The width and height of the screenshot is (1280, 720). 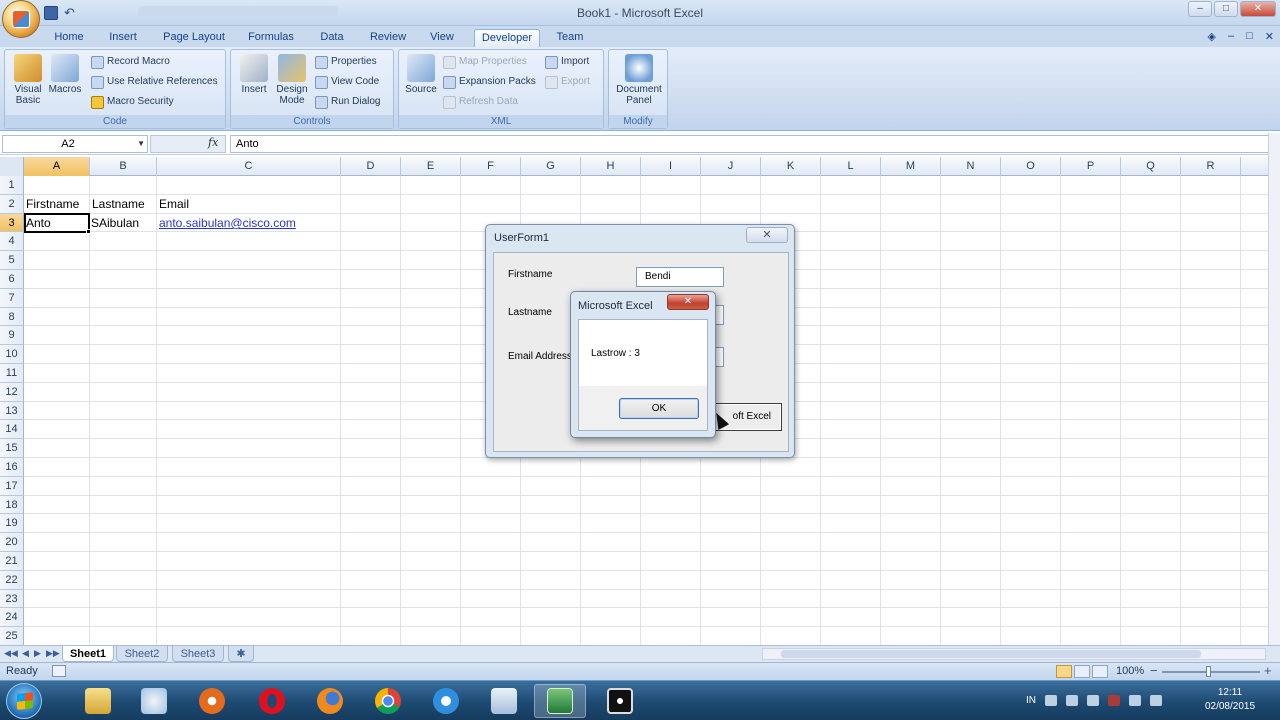 What do you see at coordinates (639, 80) in the screenshot?
I see `document-panel-button: Document Panel` at bounding box center [639, 80].